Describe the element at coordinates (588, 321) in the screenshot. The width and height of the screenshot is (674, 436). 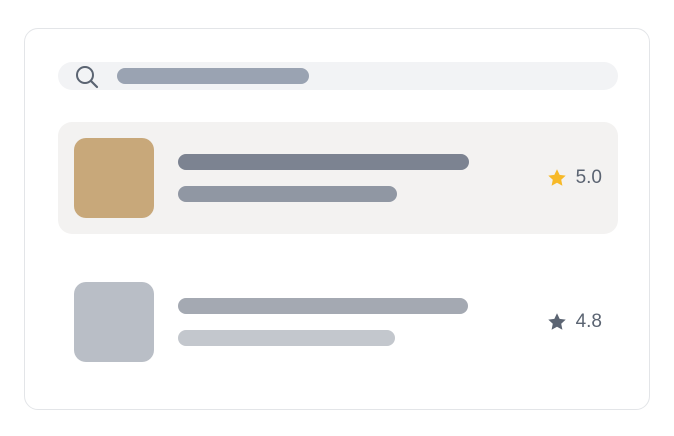
I see `rating-value: 4.8` at that location.